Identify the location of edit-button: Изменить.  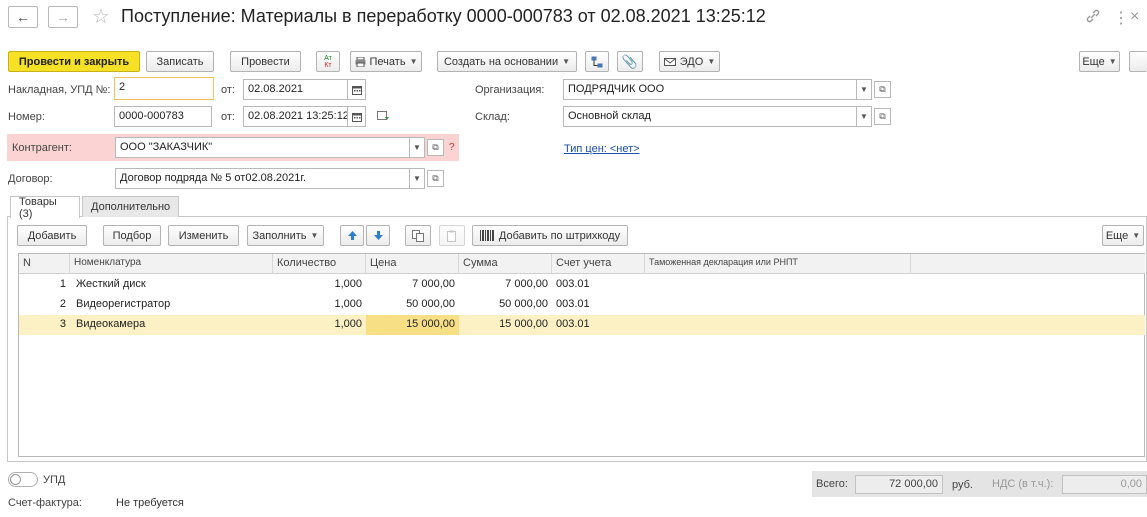
(203, 235).